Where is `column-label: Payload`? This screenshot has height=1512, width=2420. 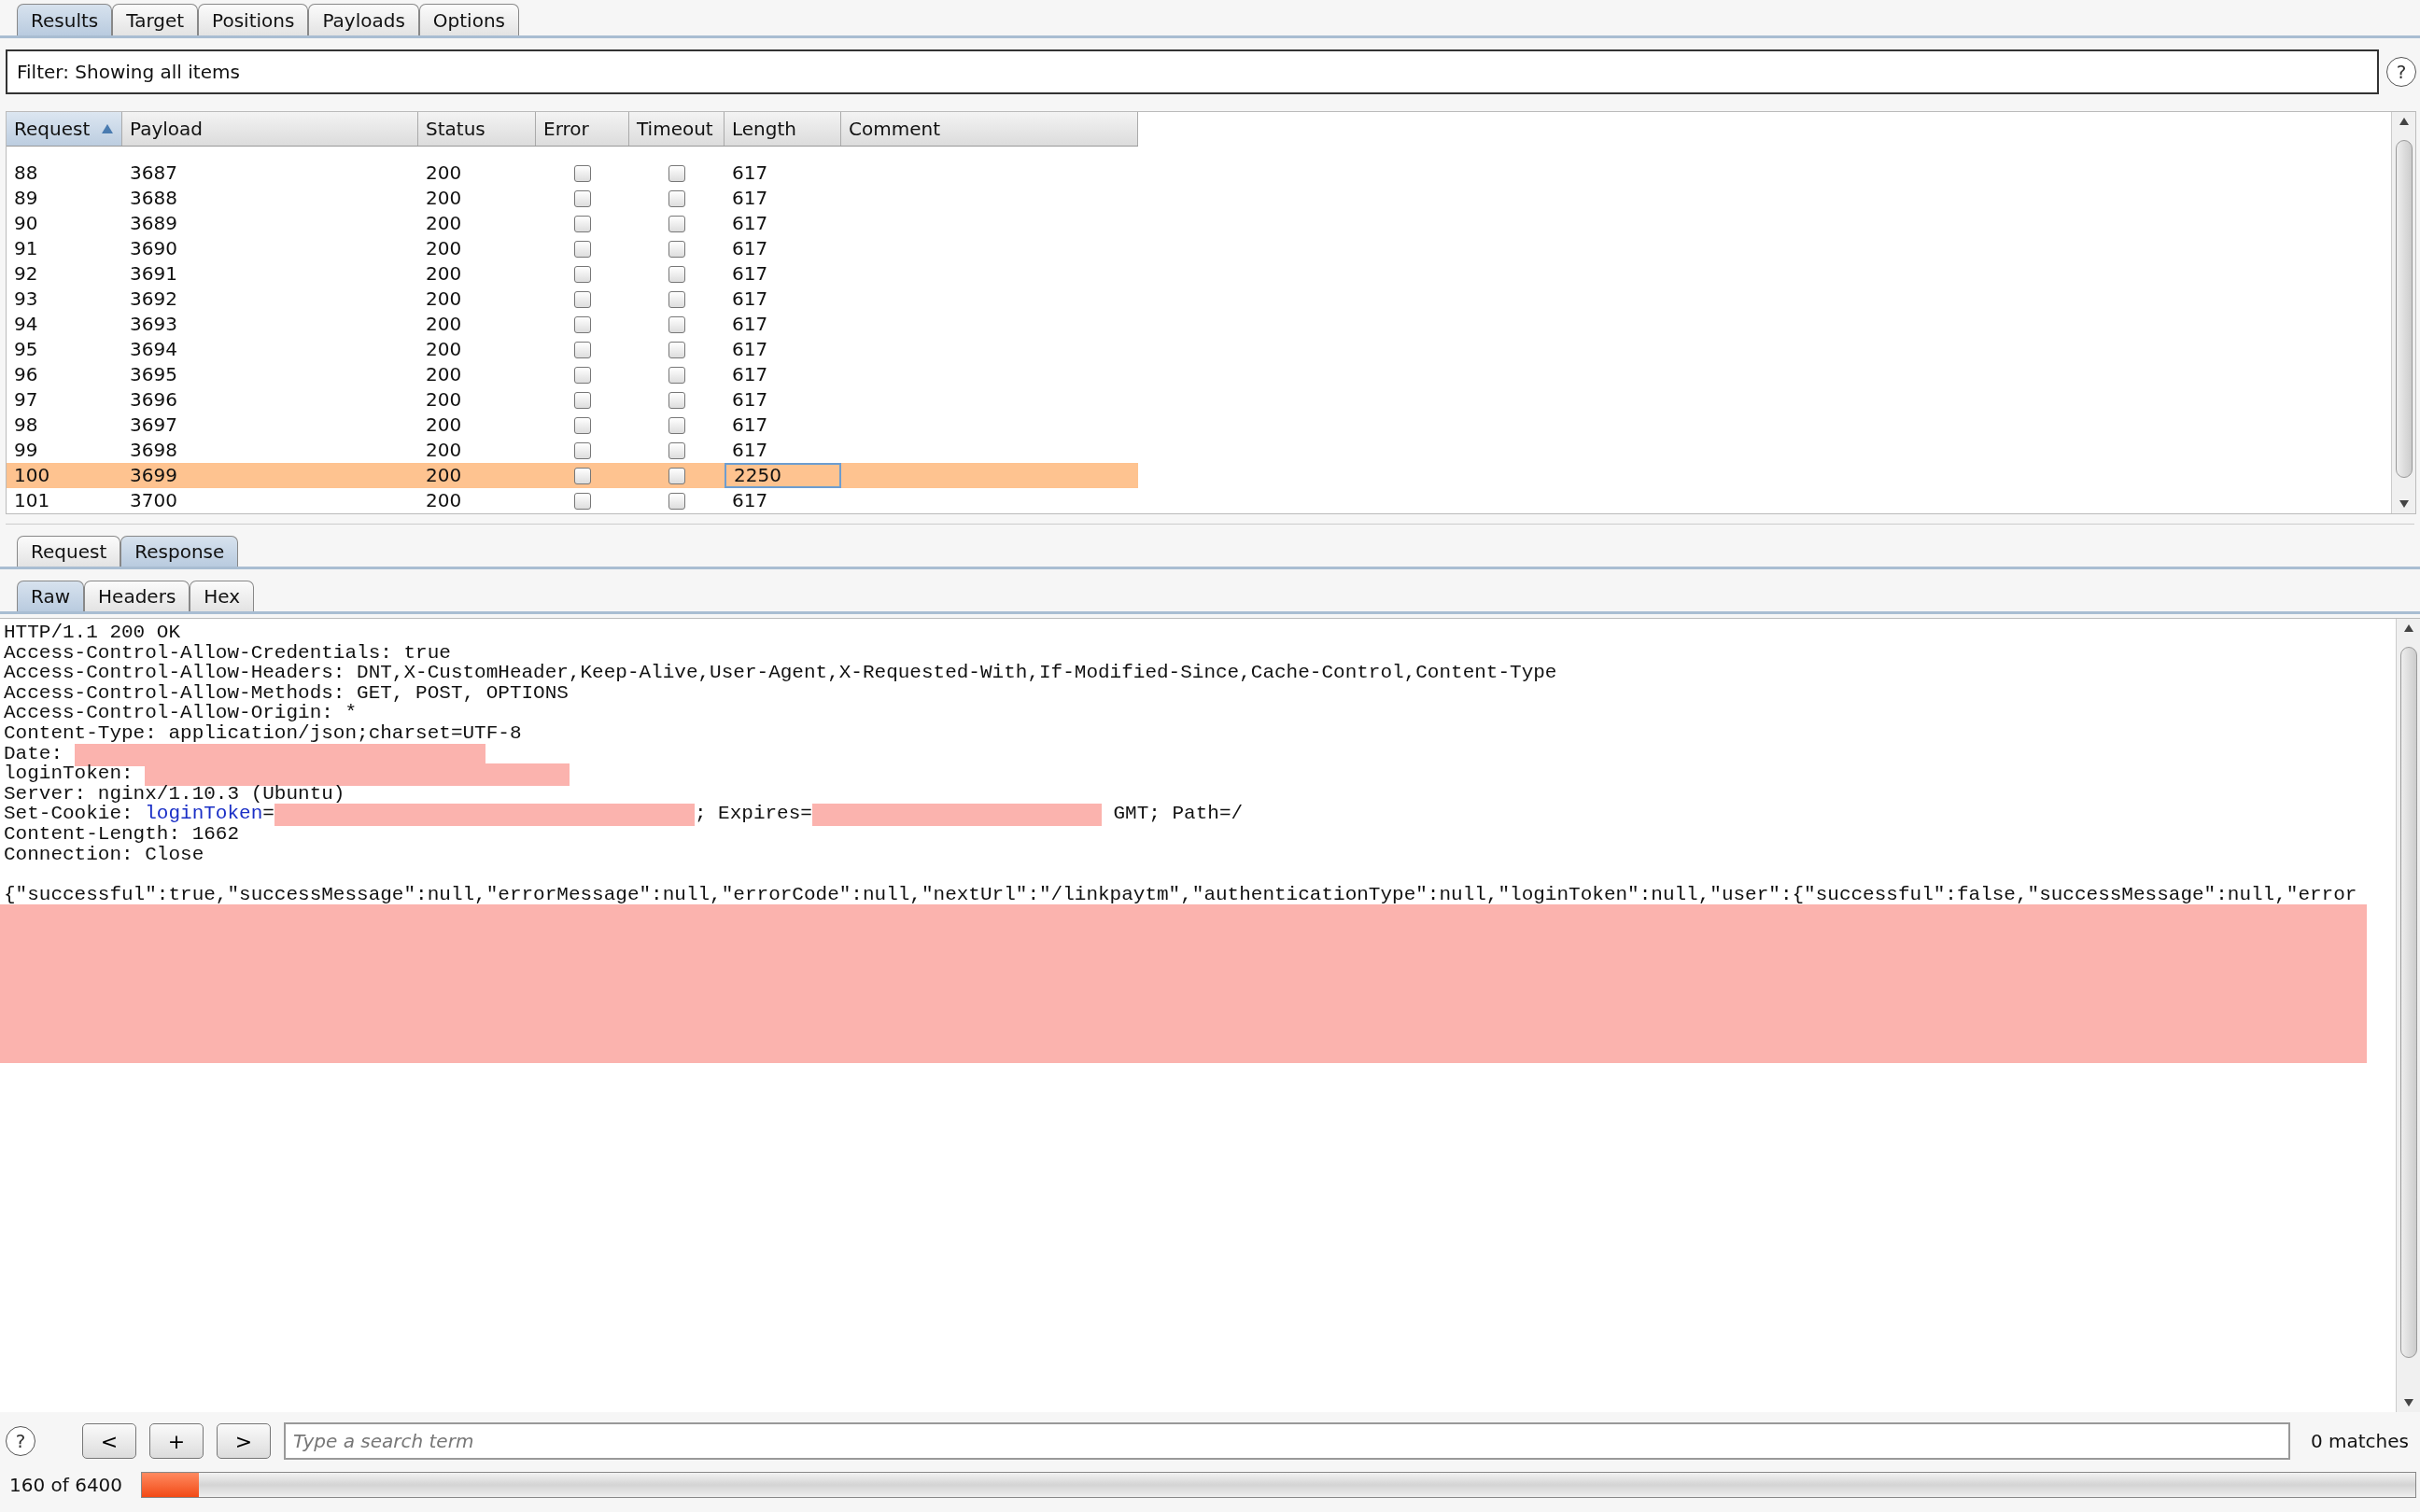 column-label: Payload is located at coordinates (167, 129).